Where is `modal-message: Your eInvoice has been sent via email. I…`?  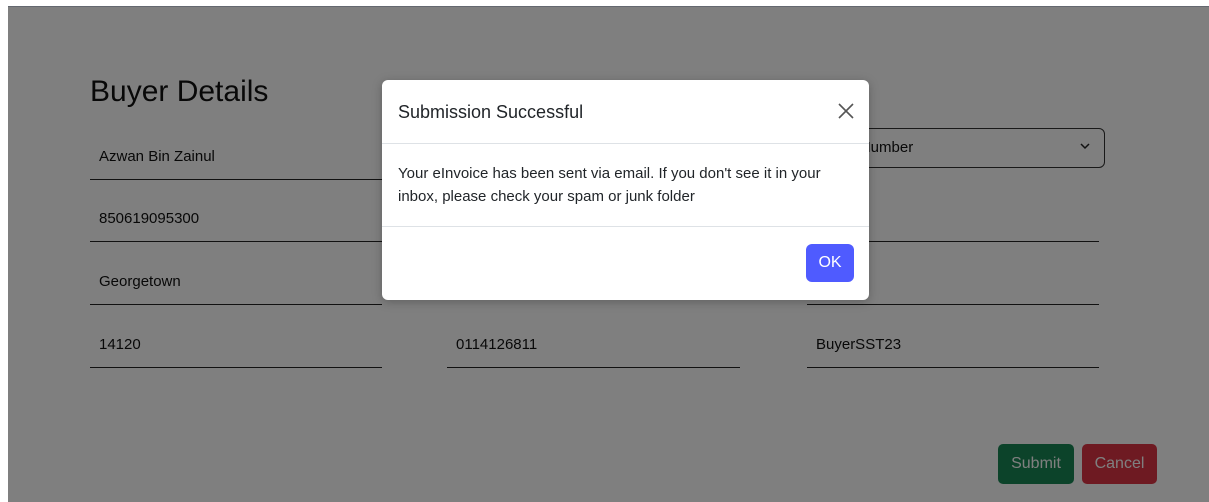 modal-message: Your eInvoice has been sent via email. I… is located at coordinates (625, 185).